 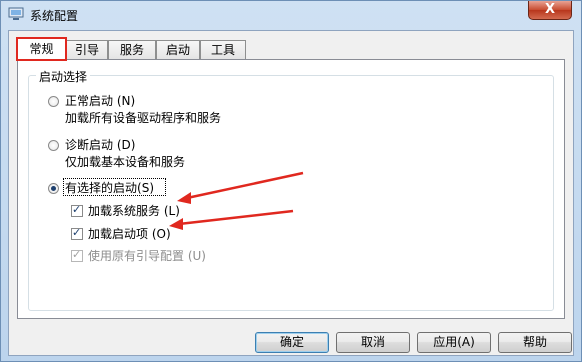 I want to click on annotation-arrowhead-startup-items, so click(x=176, y=224).